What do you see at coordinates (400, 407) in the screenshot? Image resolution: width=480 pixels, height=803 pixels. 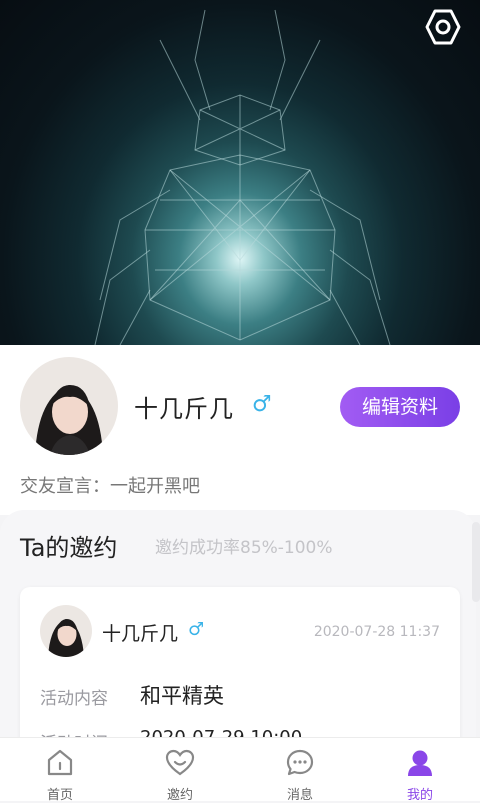 I see `edit-profile-button: 编辑资料` at bounding box center [400, 407].